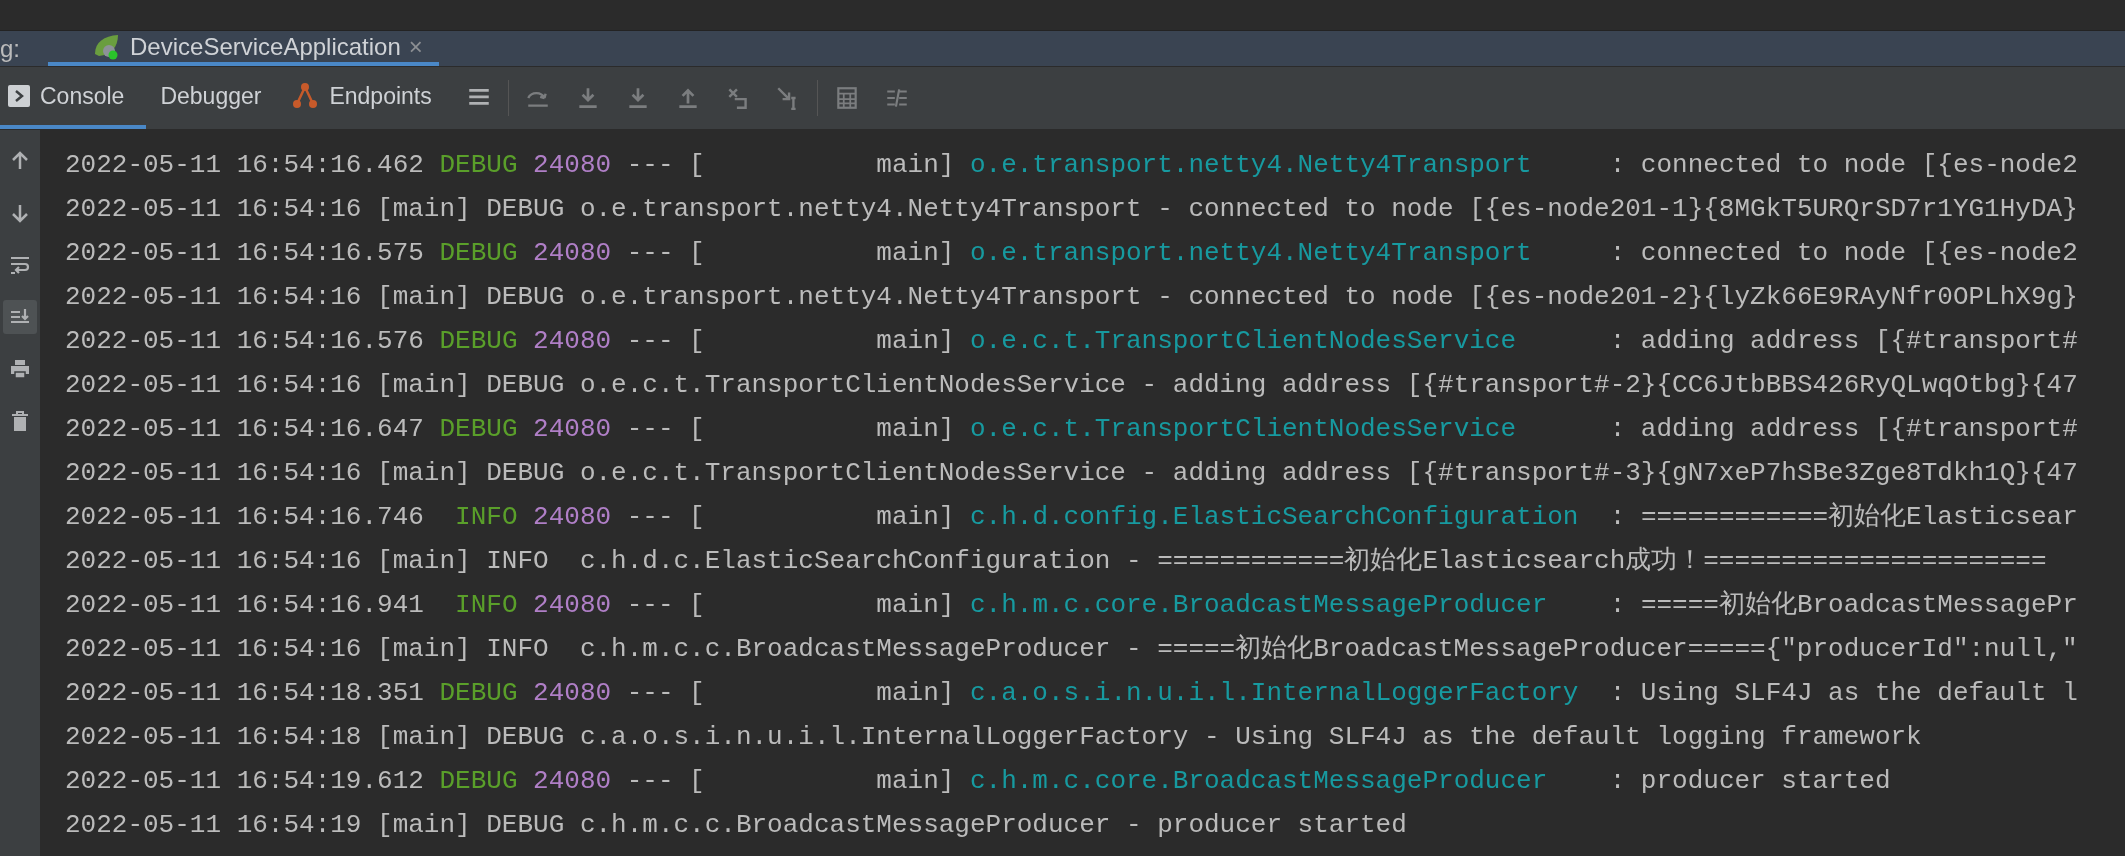 The height and width of the screenshot is (856, 2125). I want to click on logger-name: c.a.o.s.i.n.u.i.l.InternalLoggerFactory, so click(1274, 693).